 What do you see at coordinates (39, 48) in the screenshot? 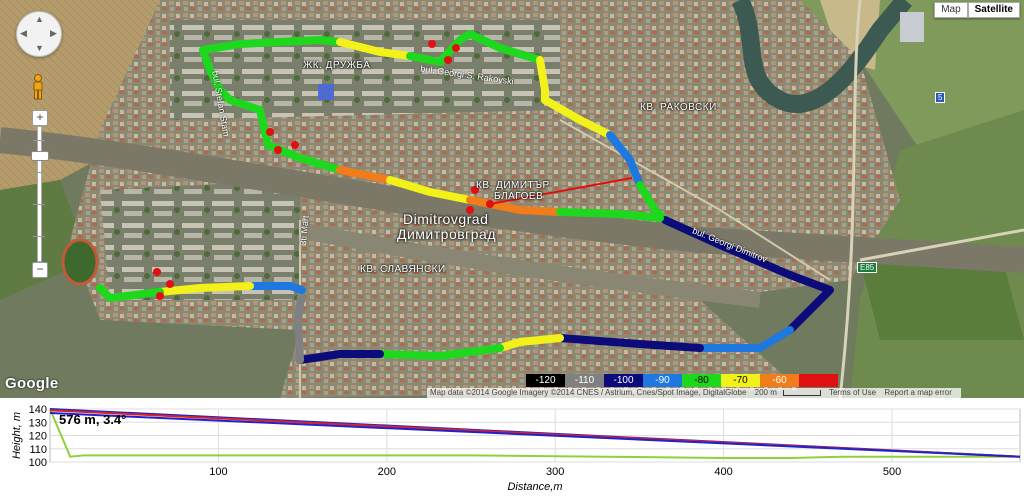
I see `pan-down-icon: ▼` at bounding box center [39, 48].